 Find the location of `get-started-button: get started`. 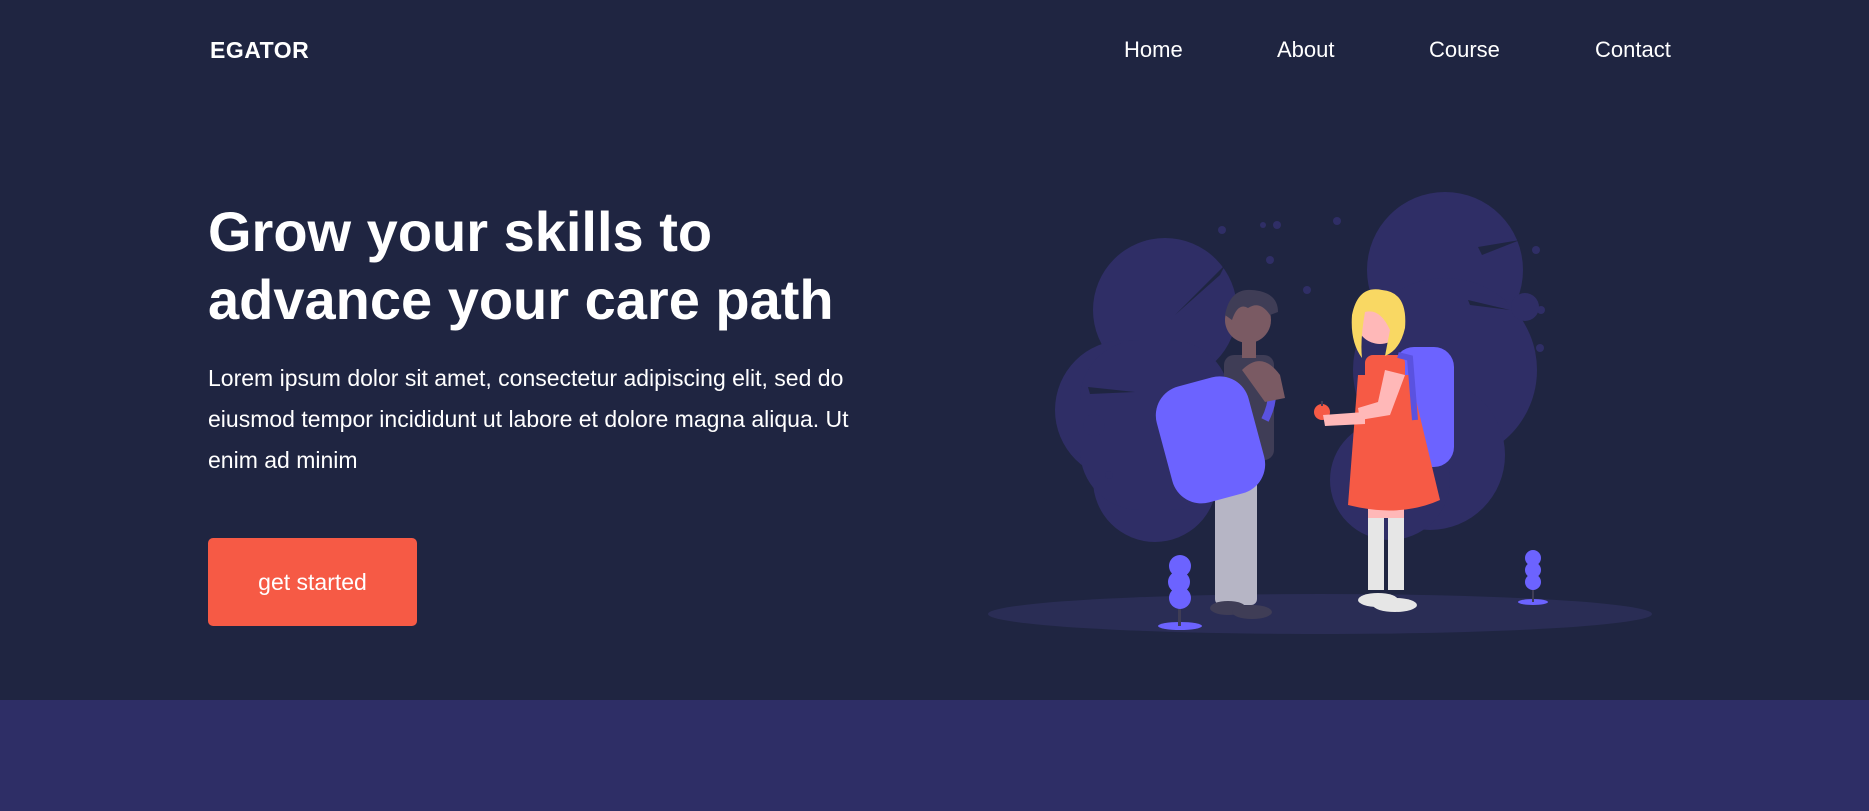

get-started-button: get started is located at coordinates (312, 582).